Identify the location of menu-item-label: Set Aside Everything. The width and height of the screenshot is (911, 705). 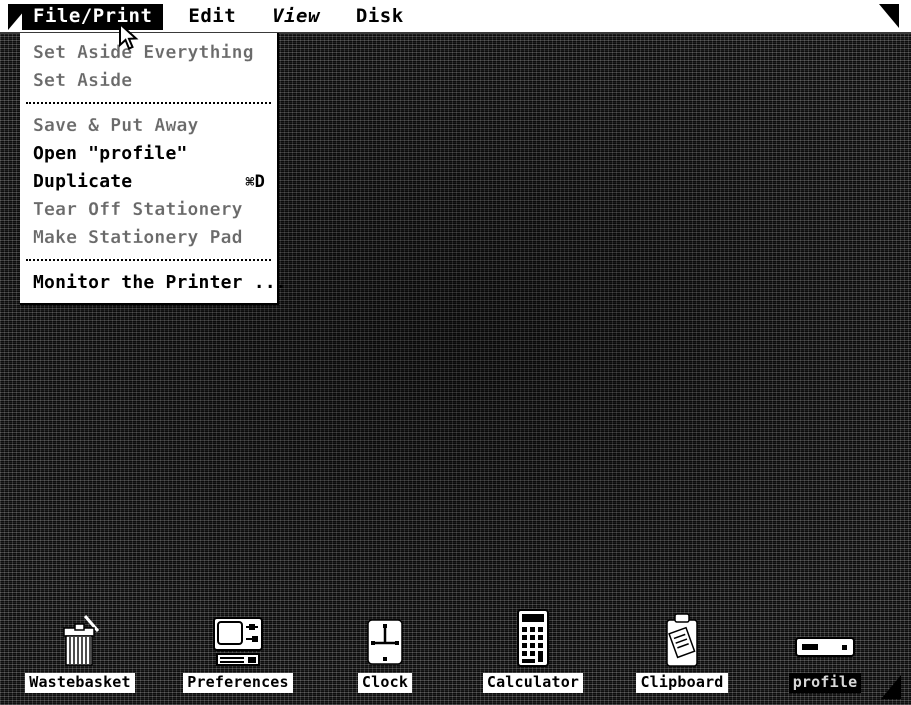
(143, 52).